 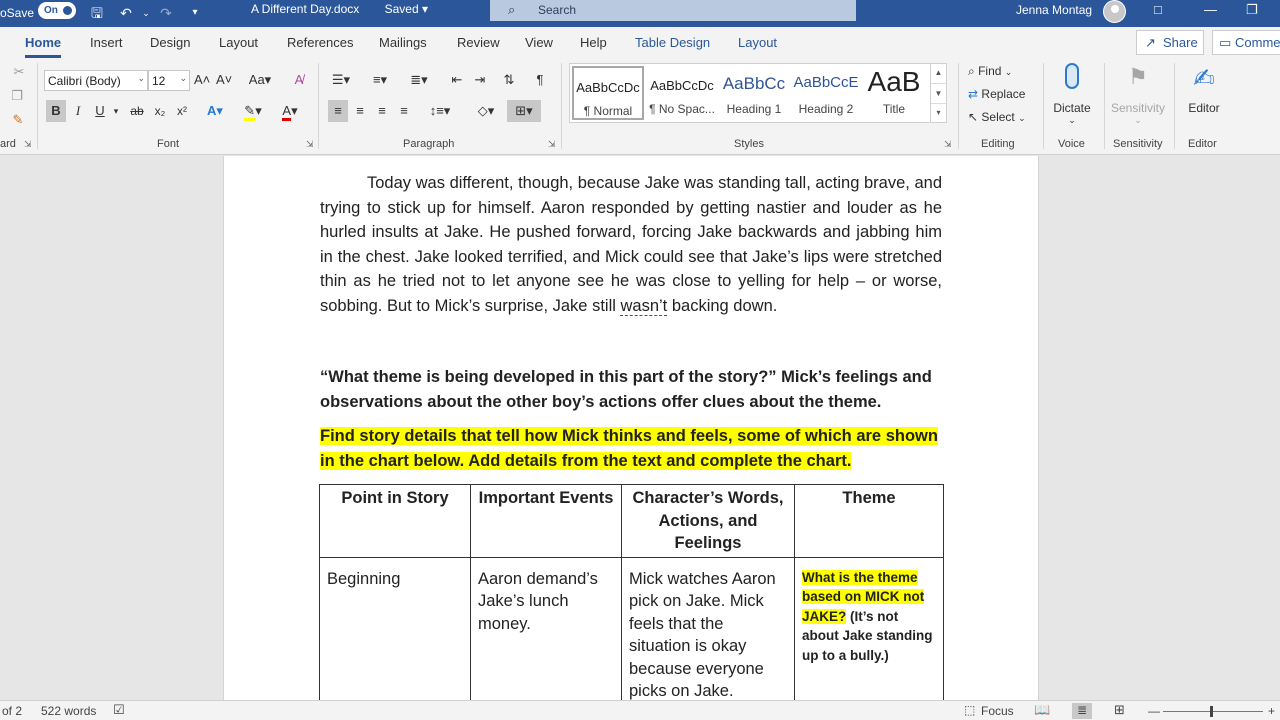 I want to click on style-normal: AaBbCcDc ¶ Normal, so click(x=608, y=93).